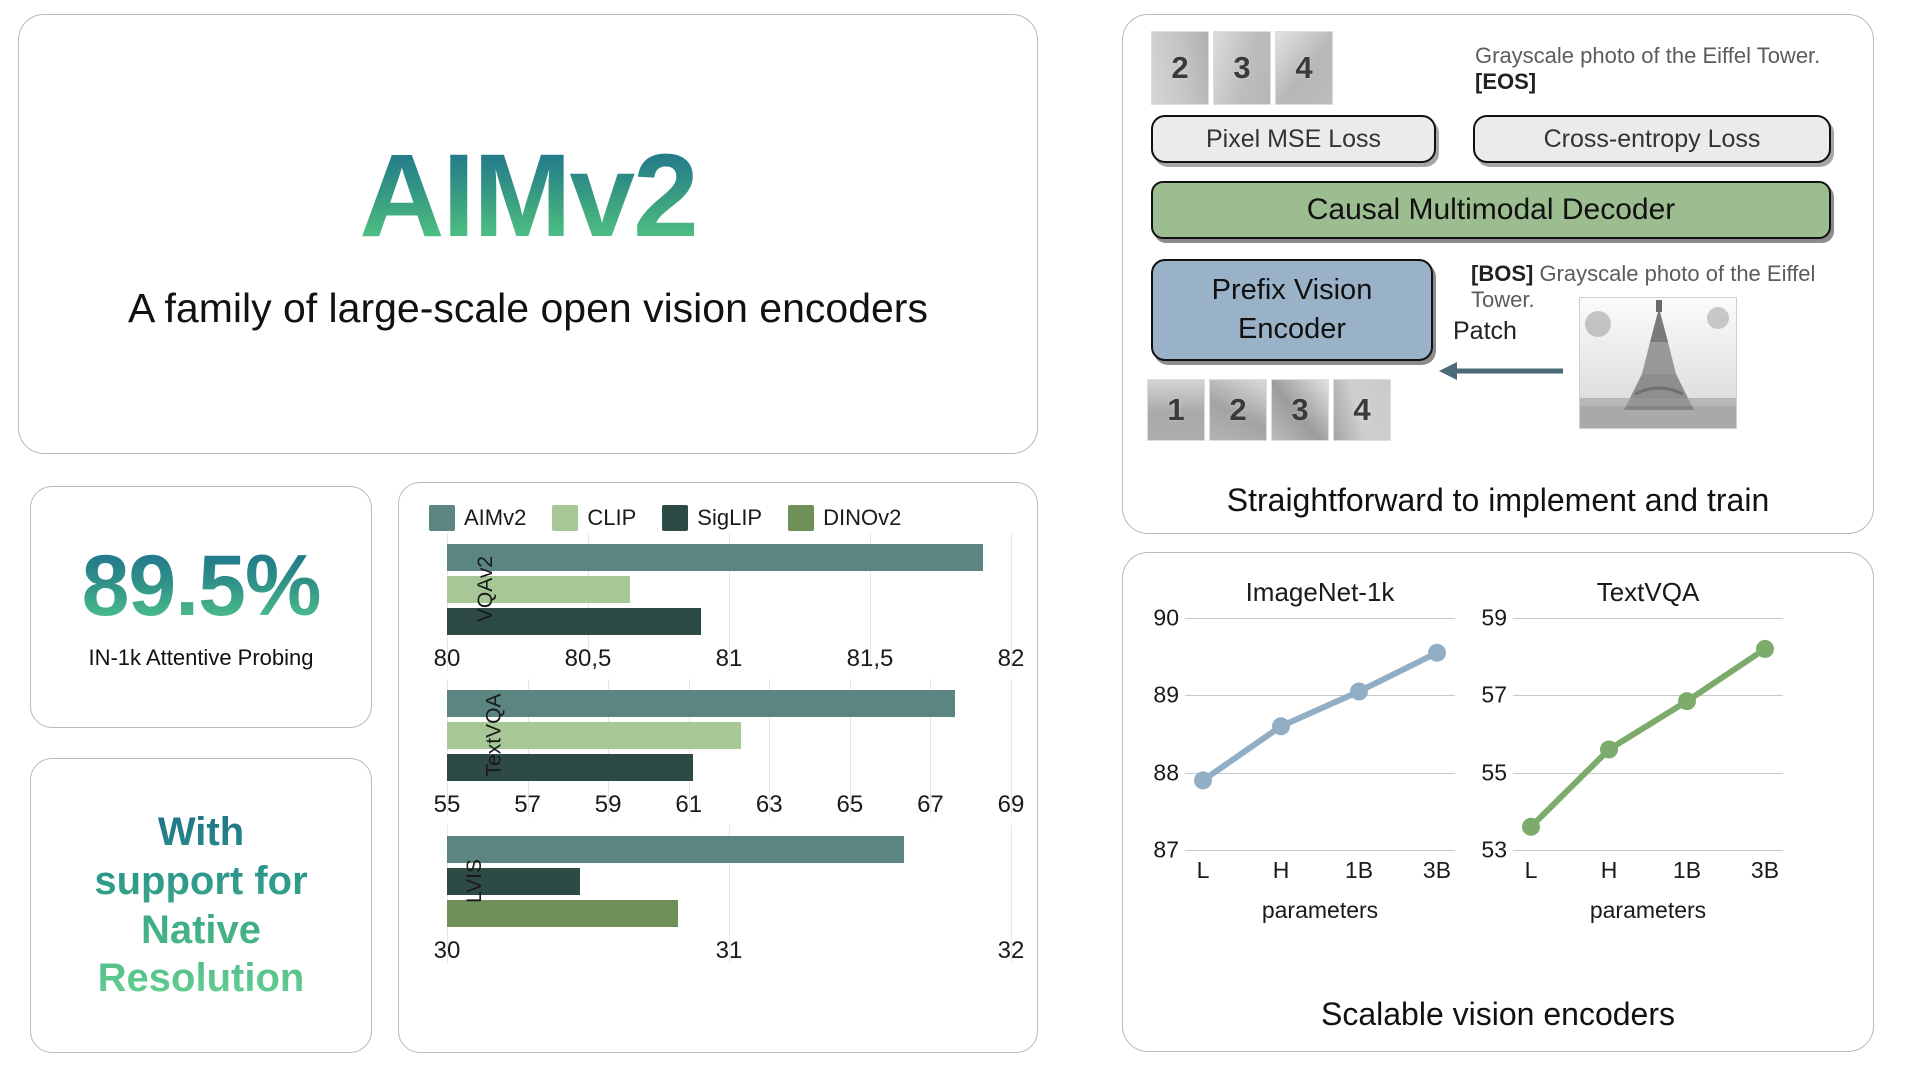 The image size is (1920, 1080). I want to click on eiffel-tower-photo, so click(1658, 363).